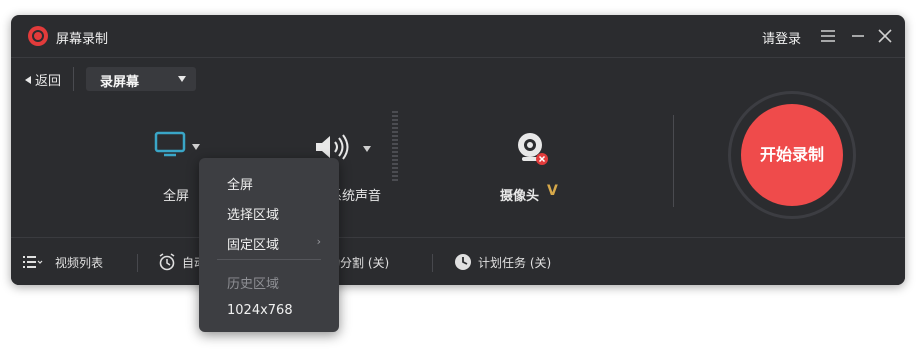 This screenshot has height=356, width=918. What do you see at coordinates (458, 57) in the screenshot?
I see `title-divider` at bounding box center [458, 57].